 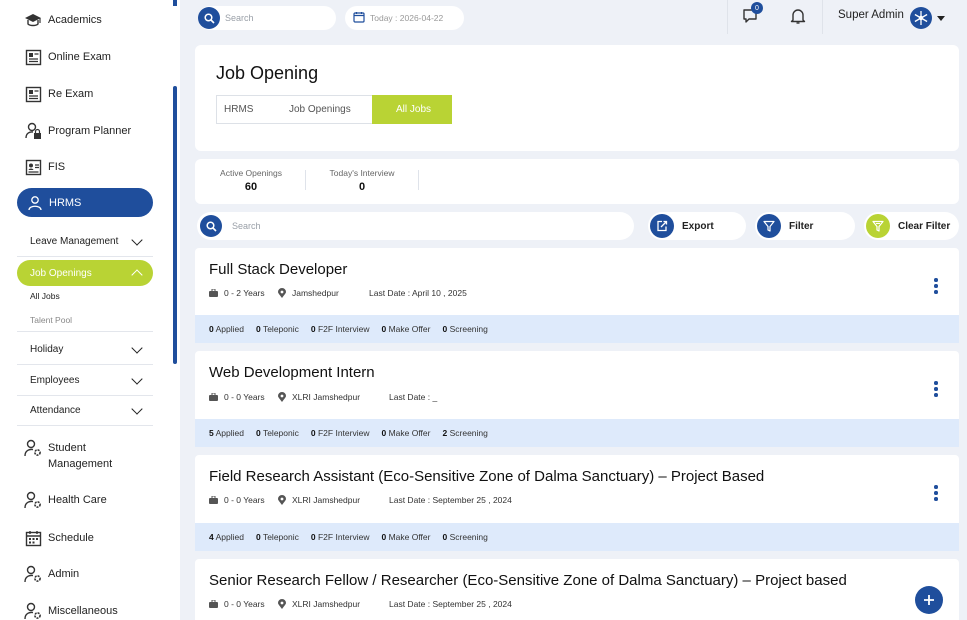 I want to click on sidebar-item-health-care: Health Care, so click(x=65, y=500).